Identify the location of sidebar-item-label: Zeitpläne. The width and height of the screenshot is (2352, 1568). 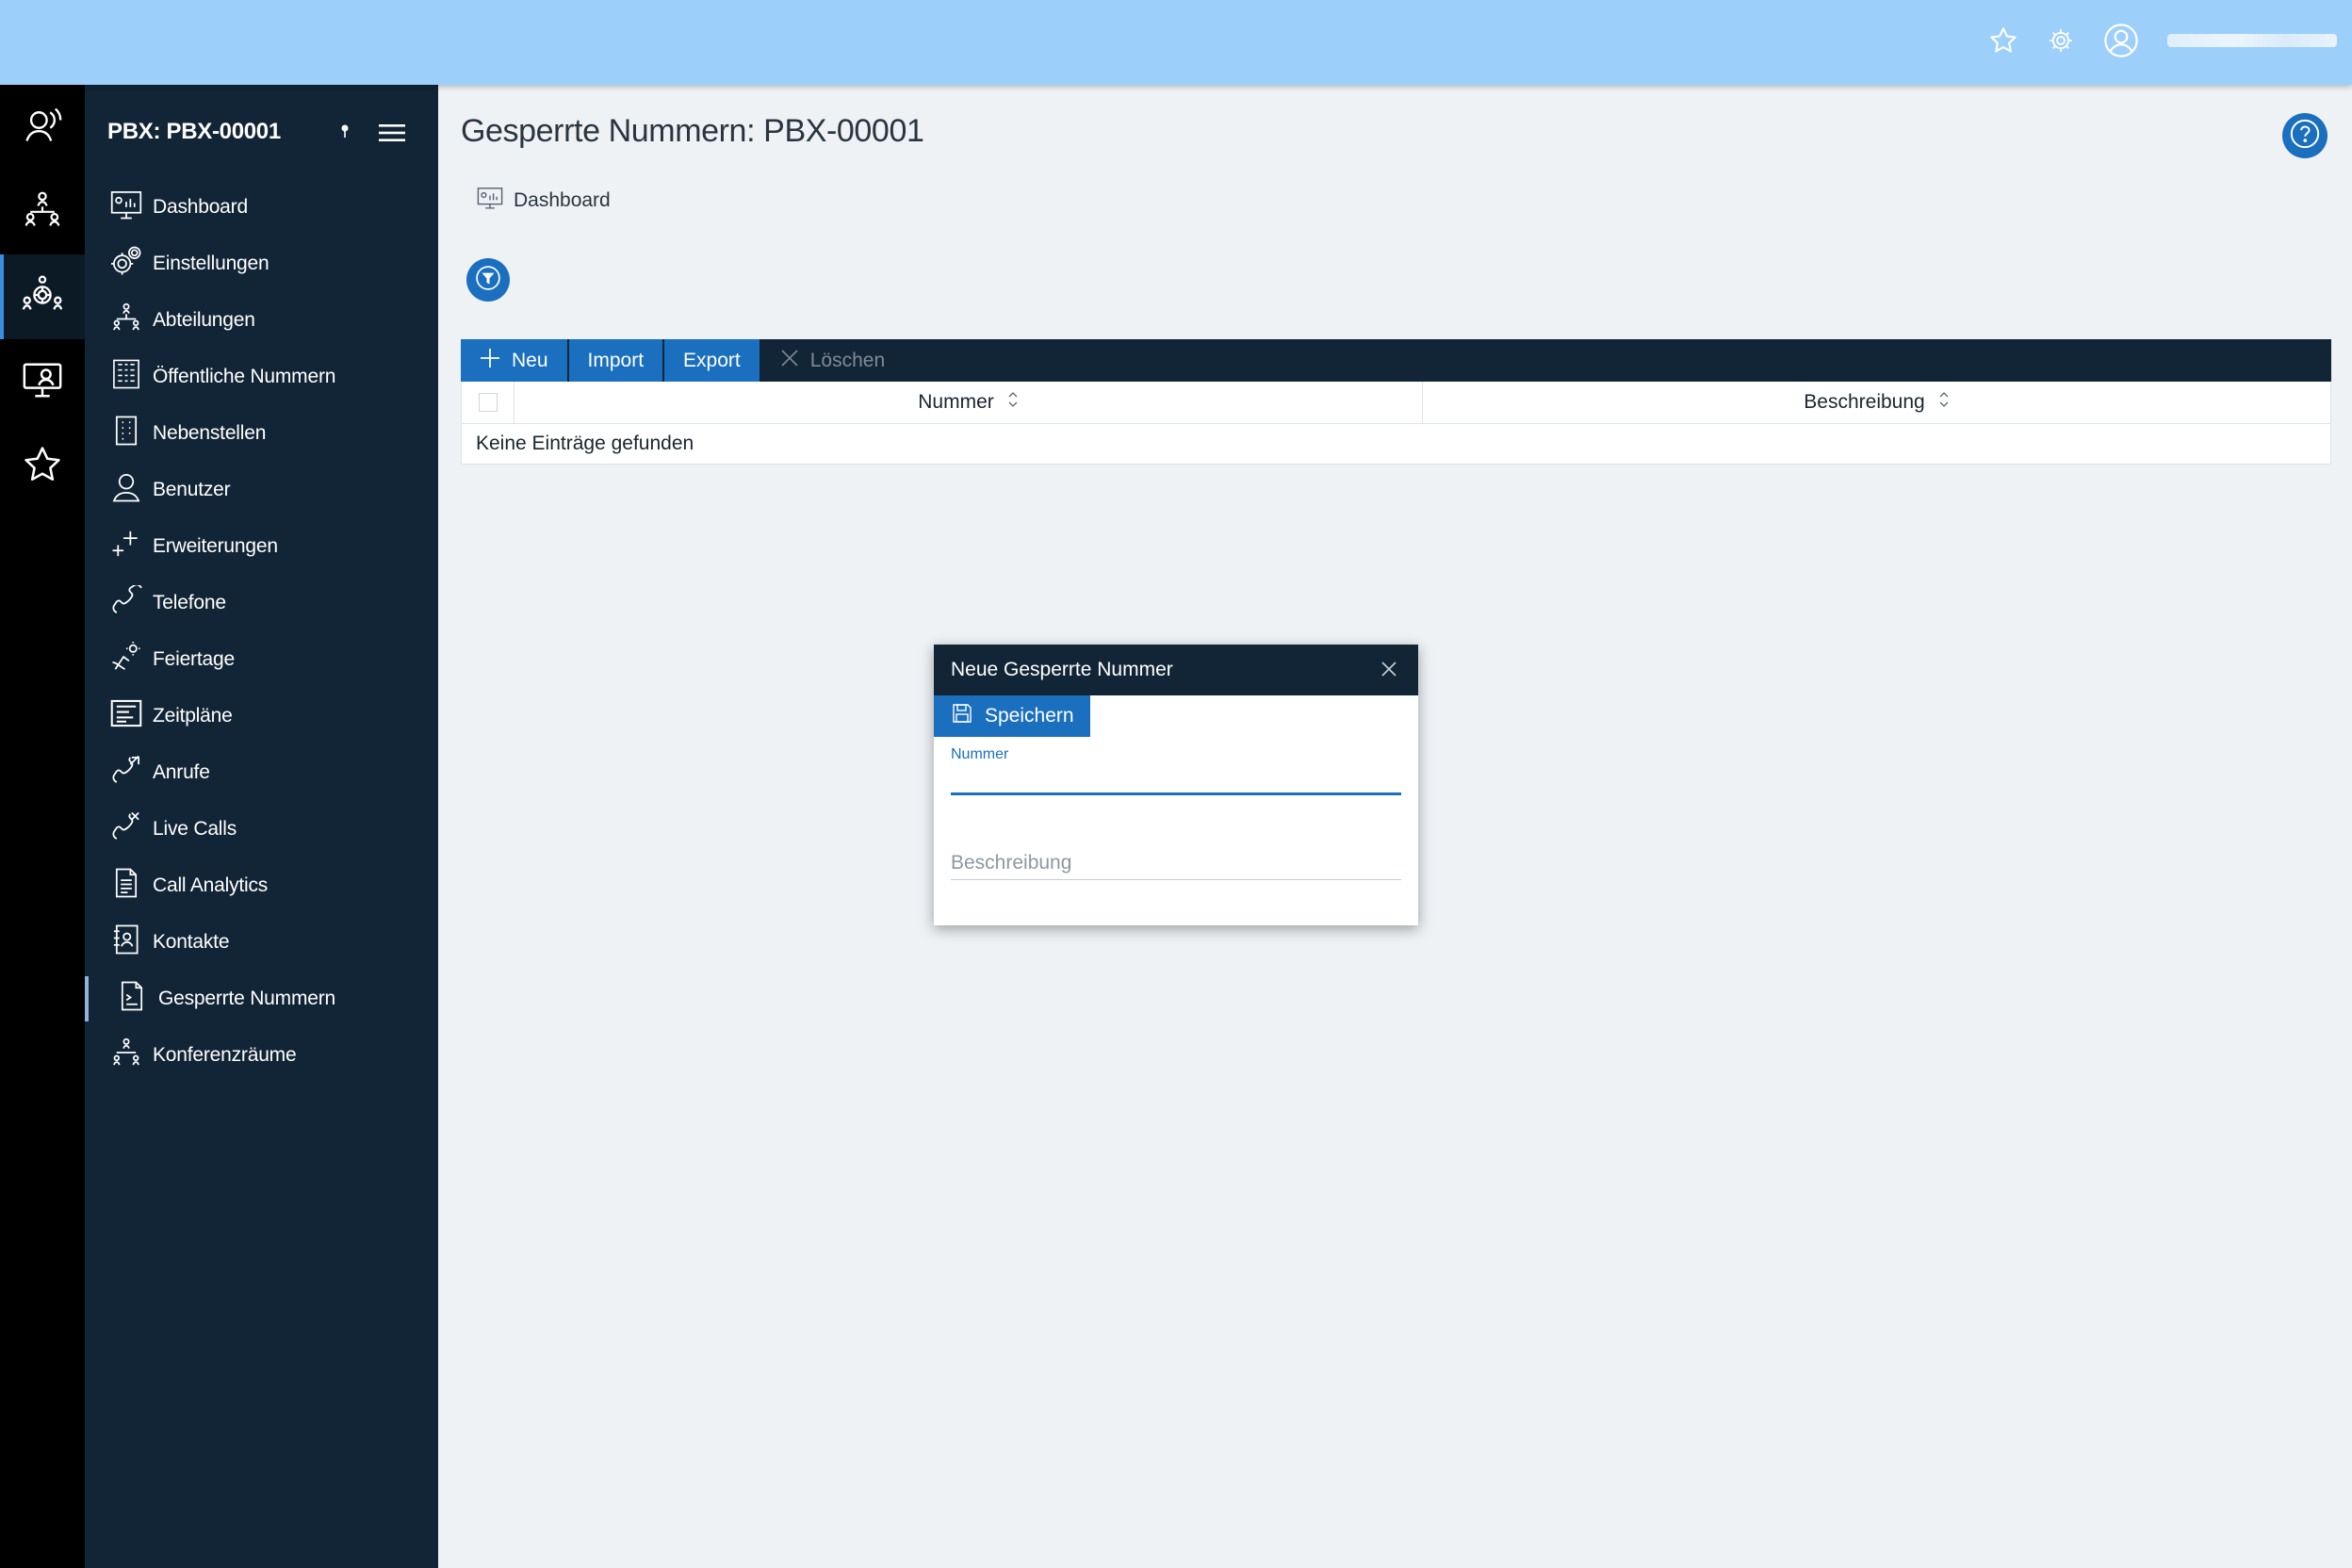
(193, 716).